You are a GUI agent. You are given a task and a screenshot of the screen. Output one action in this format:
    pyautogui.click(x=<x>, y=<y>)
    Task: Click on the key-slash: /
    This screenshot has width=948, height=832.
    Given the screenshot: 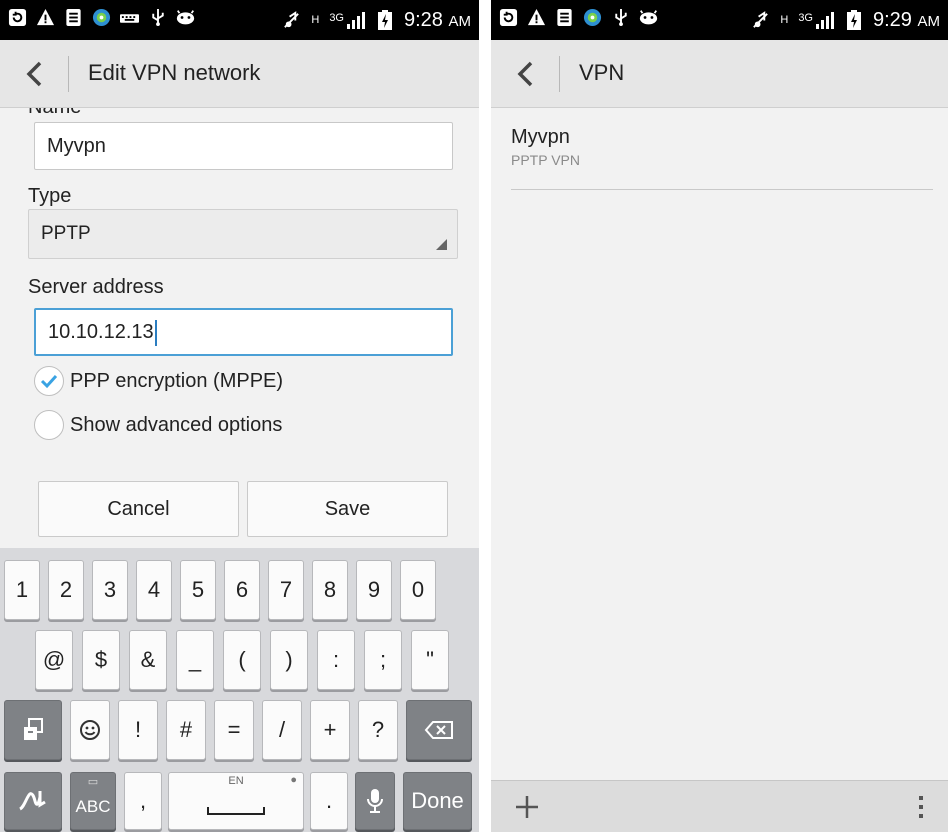 What is the action you would take?
    pyautogui.click(x=282, y=730)
    